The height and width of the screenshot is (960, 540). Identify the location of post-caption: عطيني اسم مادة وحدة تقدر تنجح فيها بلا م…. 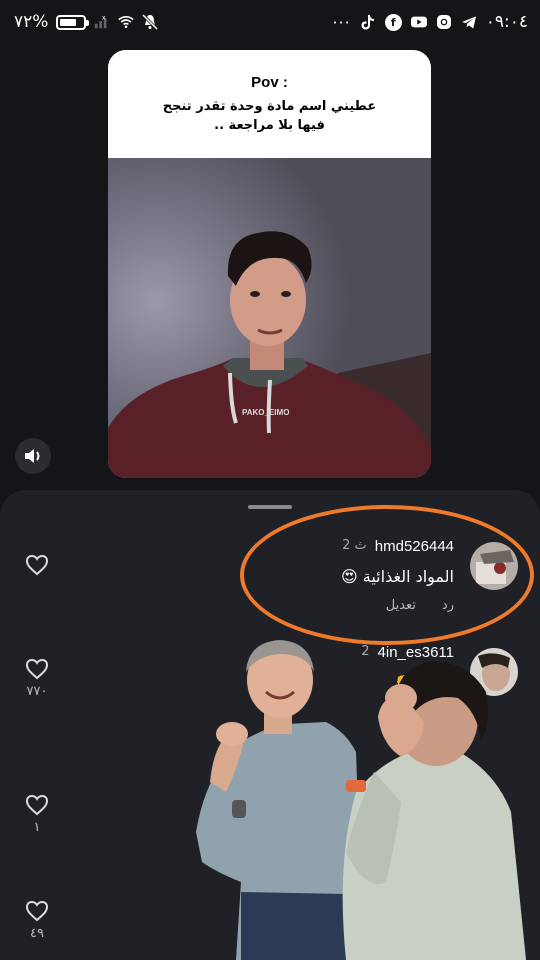
(269, 116).